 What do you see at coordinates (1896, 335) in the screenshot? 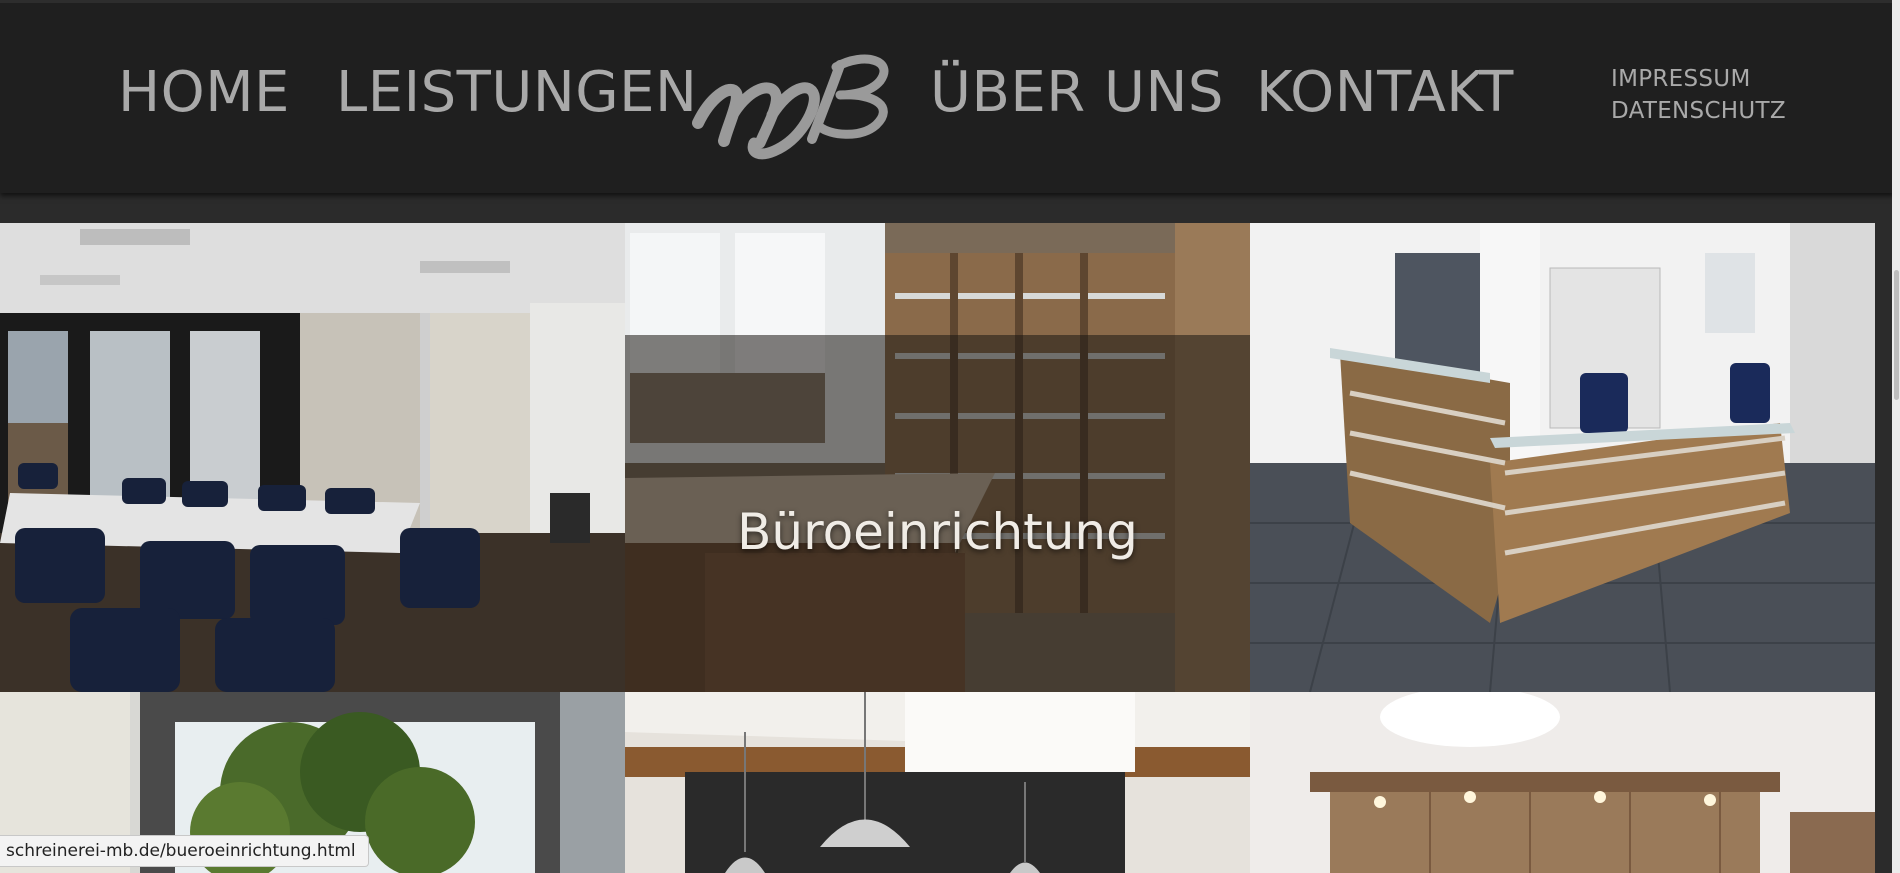
I see `scrollbar-thumb` at bounding box center [1896, 335].